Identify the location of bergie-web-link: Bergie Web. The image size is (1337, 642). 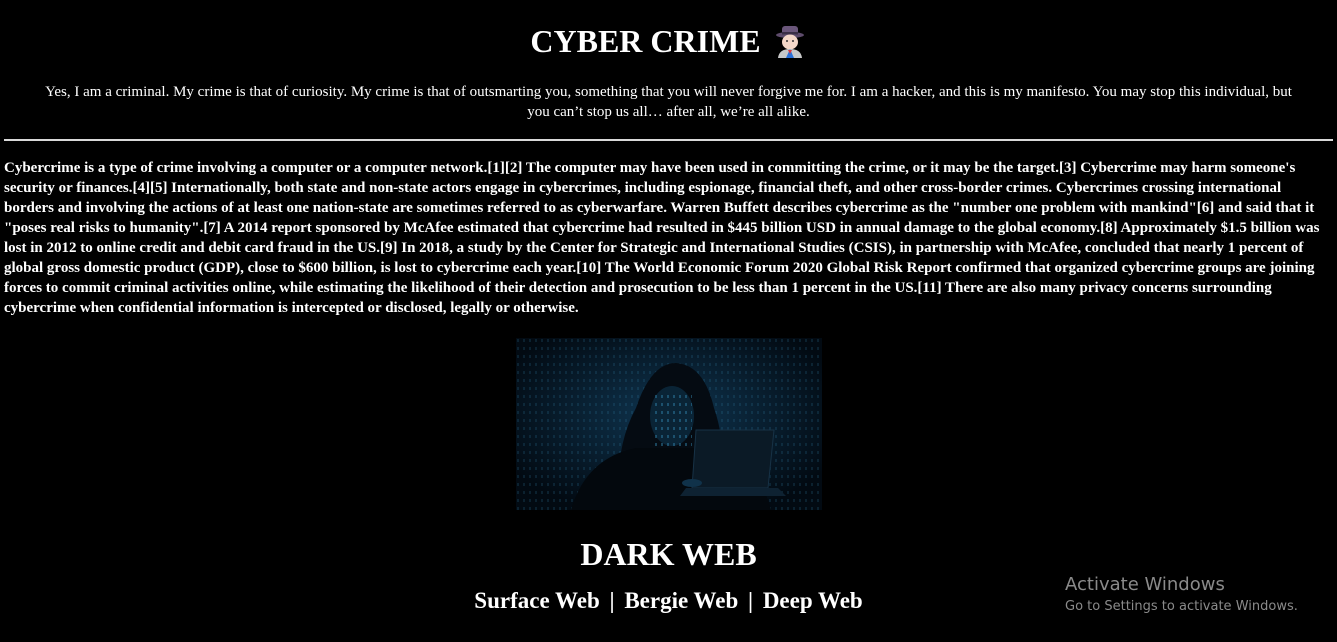
(681, 600).